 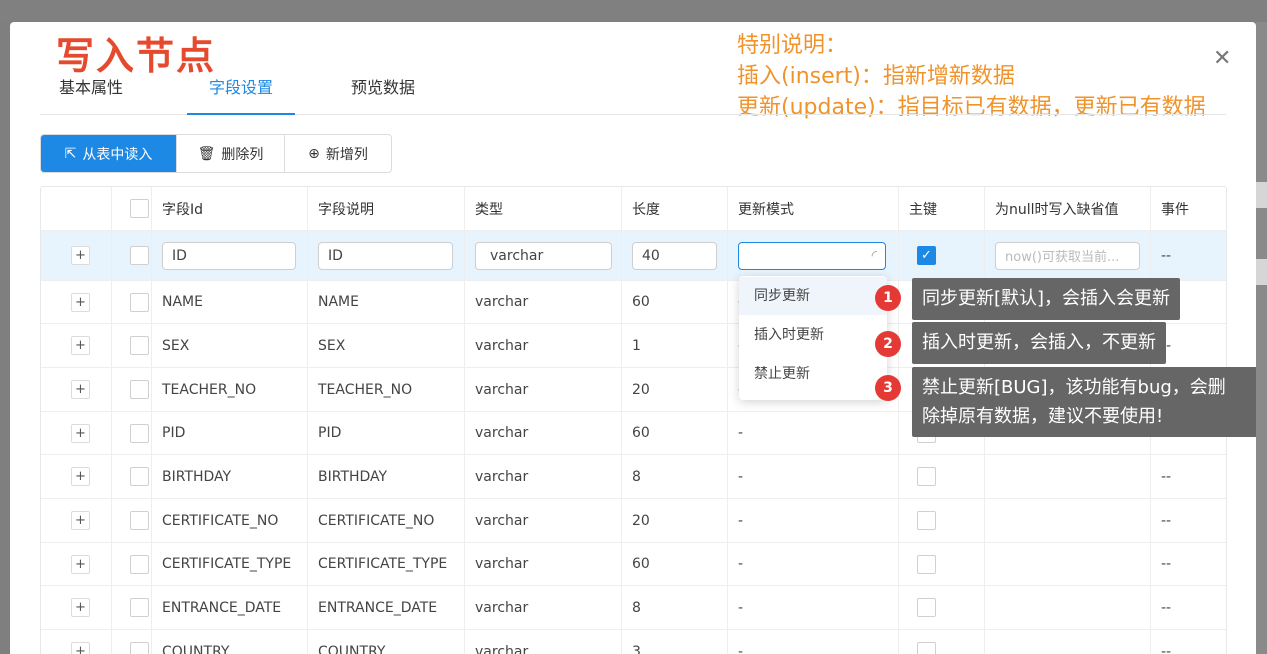 I want to click on close-icon: ✕, so click(x=1222, y=58).